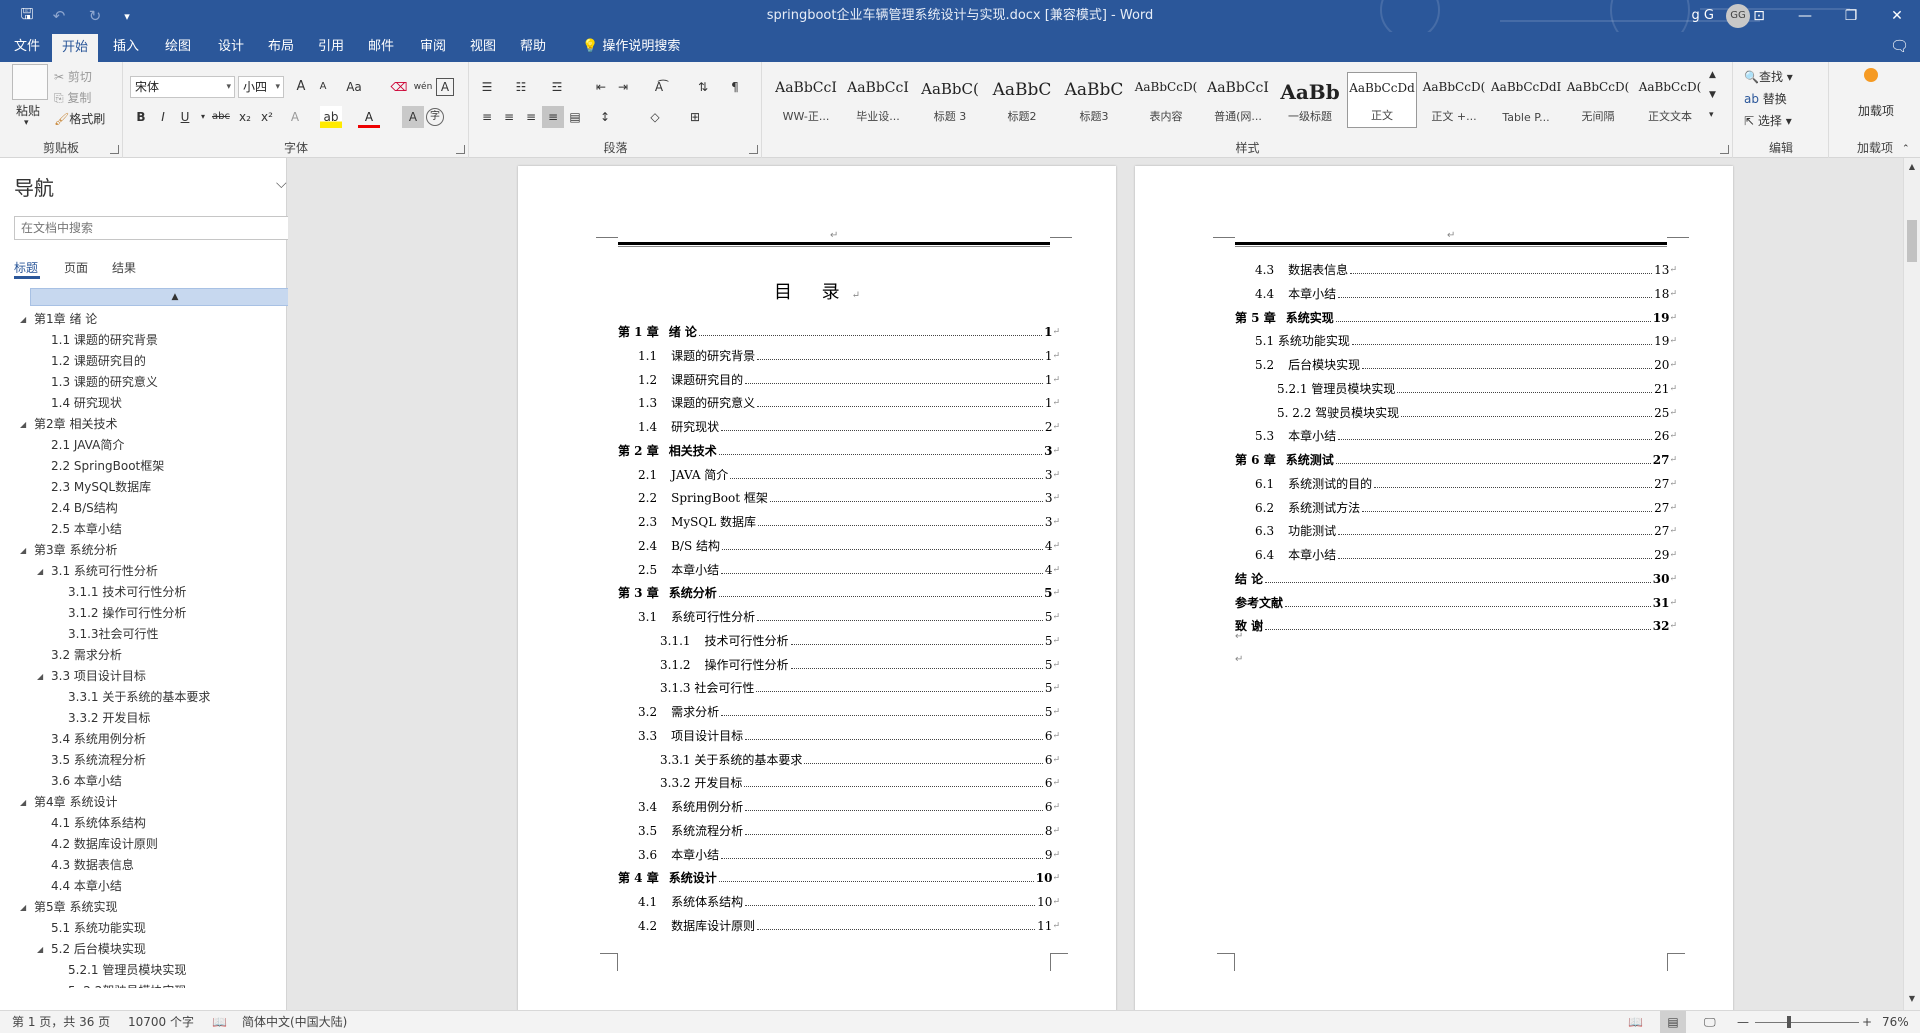  I want to click on nav-heading-item: 3.3.1 关于系统的基本要求, so click(139, 697).